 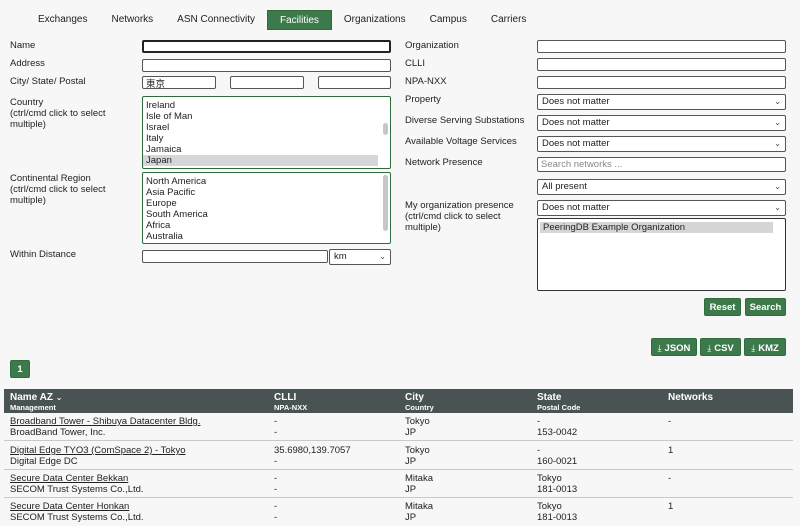 I want to click on name-input, so click(x=266, y=46).